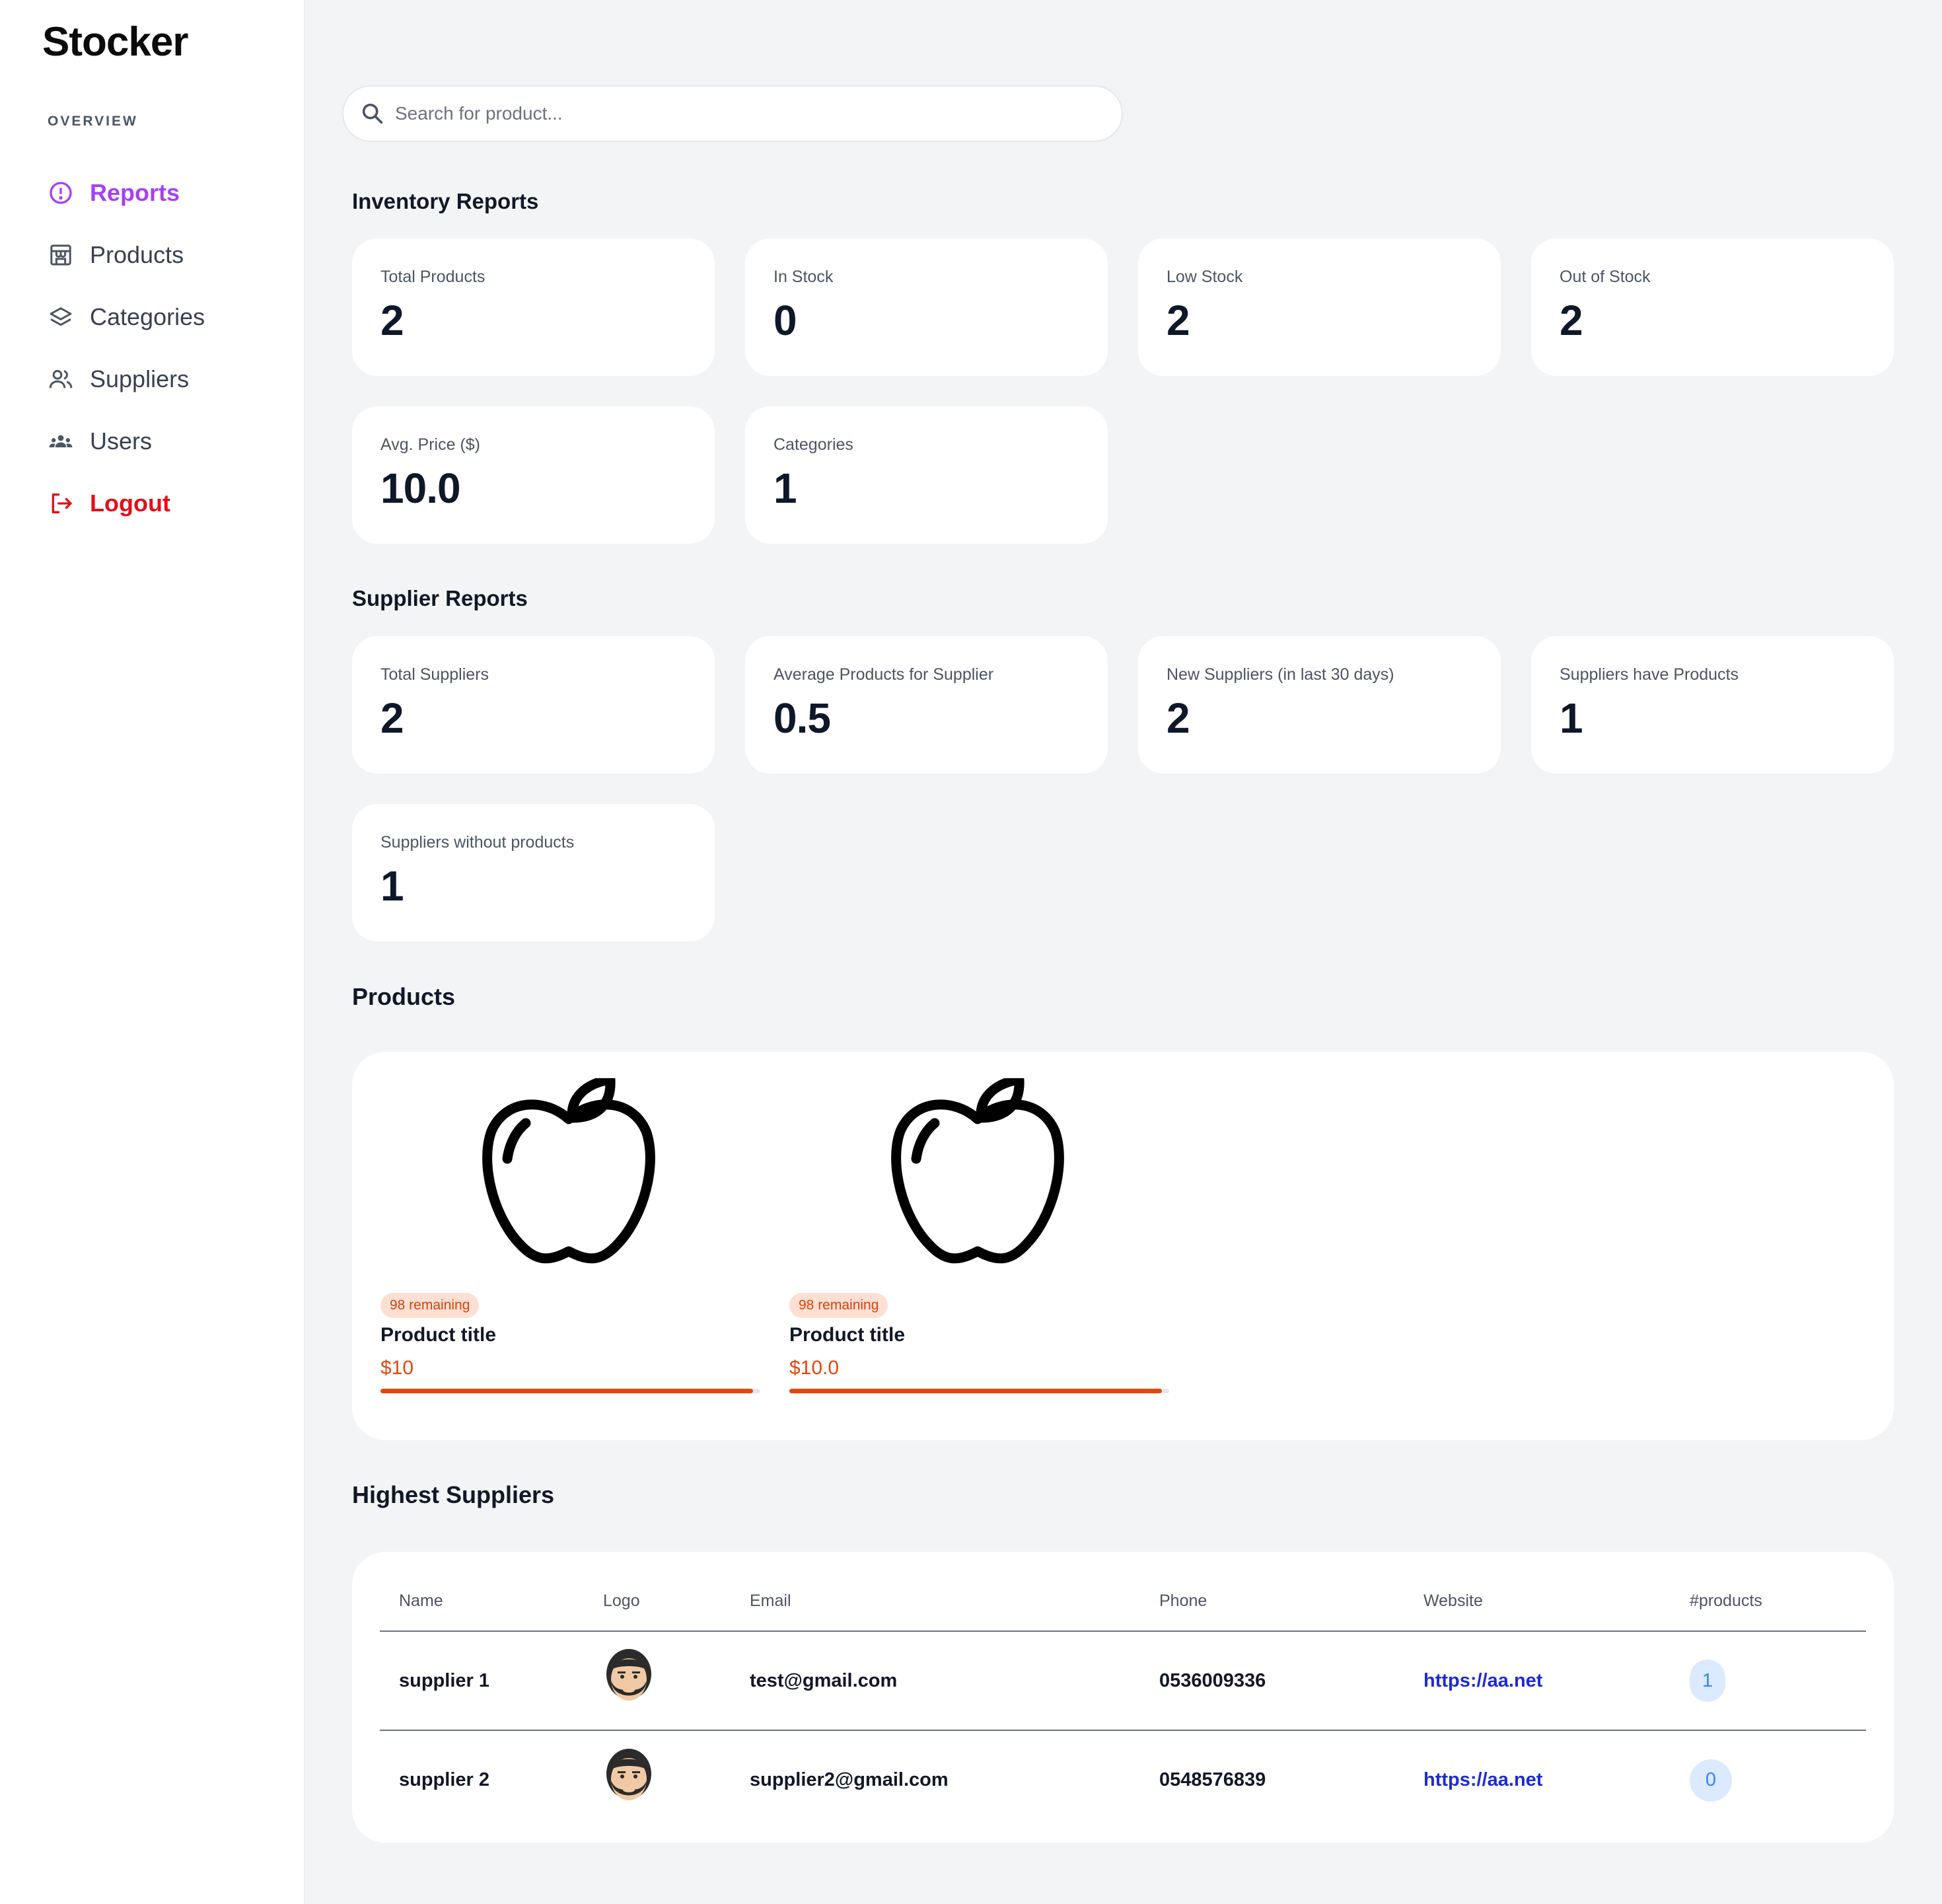  What do you see at coordinates (420, 488) in the screenshot?
I see `card-value: 10.0` at bounding box center [420, 488].